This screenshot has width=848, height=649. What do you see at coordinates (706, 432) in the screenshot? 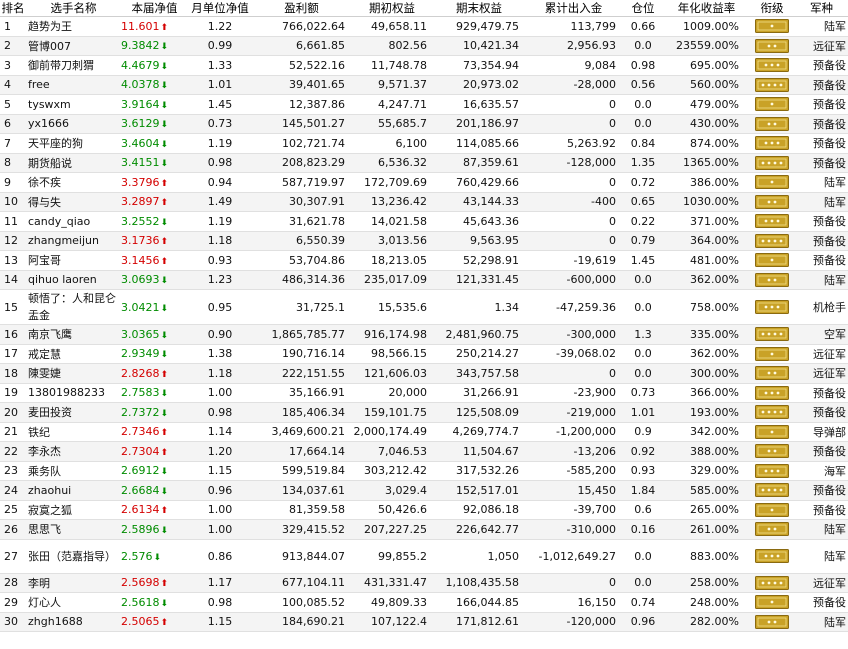
I see `annual-return-cell: 342.00%` at bounding box center [706, 432].